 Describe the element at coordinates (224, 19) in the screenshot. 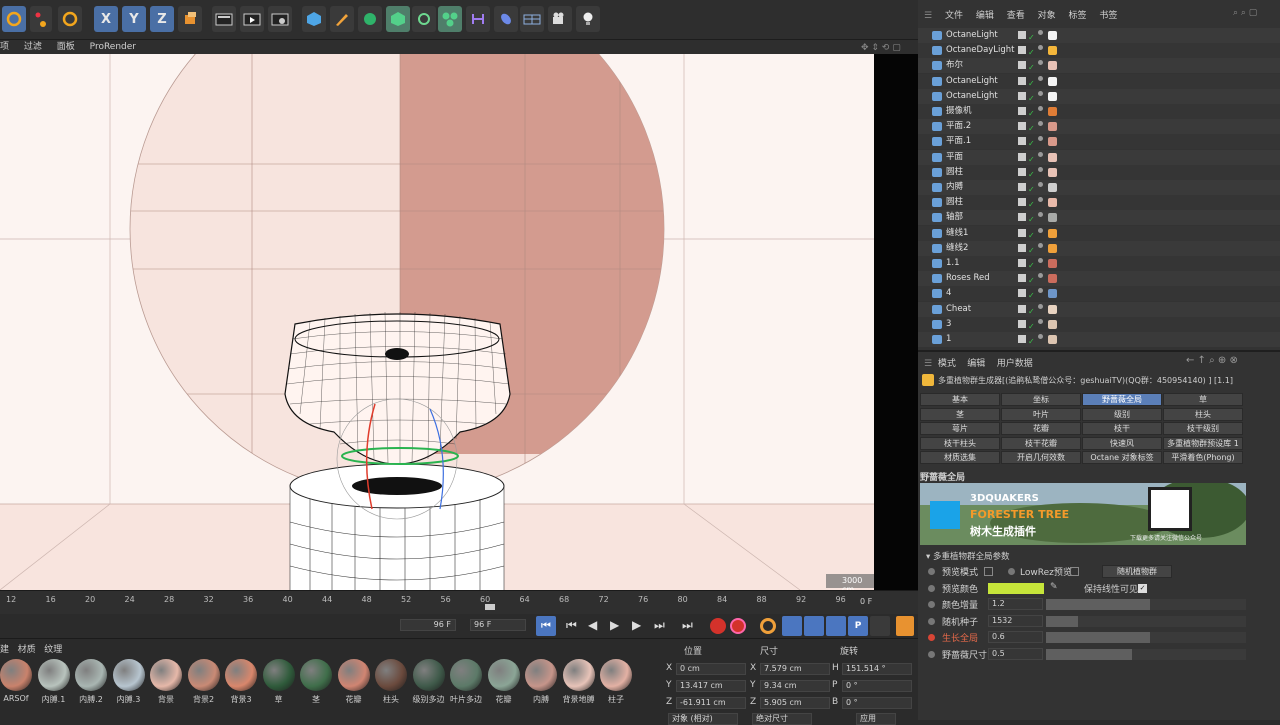

I see `render-view-icon` at that location.